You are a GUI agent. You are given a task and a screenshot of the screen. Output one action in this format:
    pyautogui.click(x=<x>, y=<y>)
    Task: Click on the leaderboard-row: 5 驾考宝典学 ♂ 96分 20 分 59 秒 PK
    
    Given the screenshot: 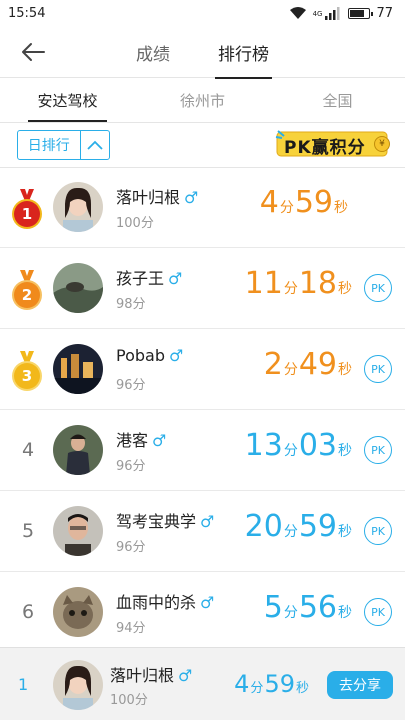 What is the action you would take?
    pyautogui.click(x=202, y=531)
    